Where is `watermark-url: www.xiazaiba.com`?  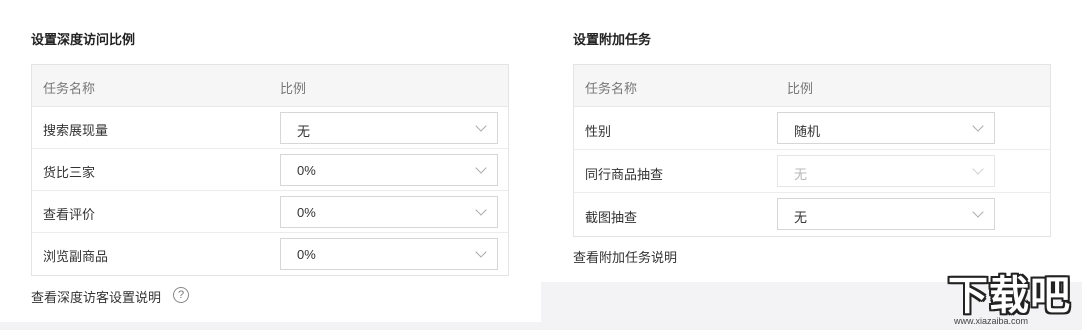 watermark-url: www.xiazaiba.com is located at coordinates (991, 321).